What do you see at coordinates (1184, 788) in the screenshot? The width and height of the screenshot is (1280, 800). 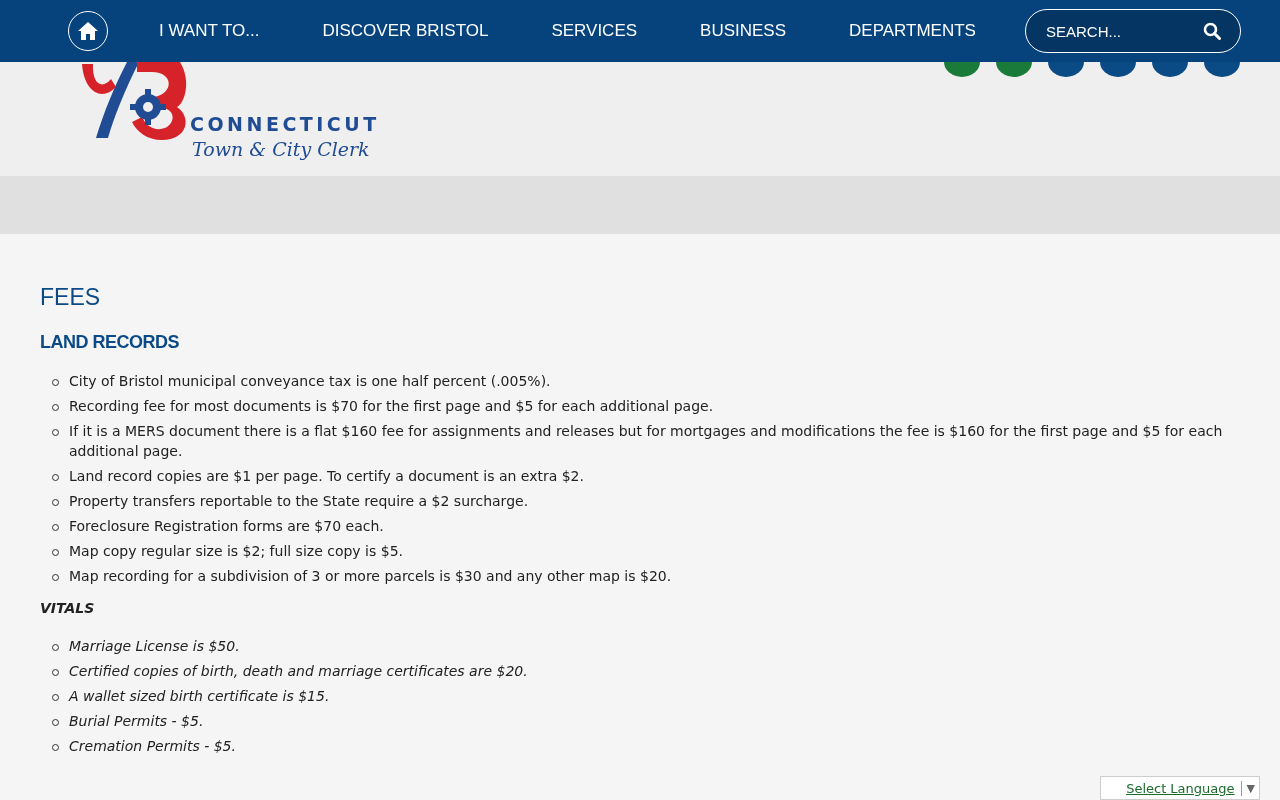 I see `language-link: Select Language` at bounding box center [1184, 788].